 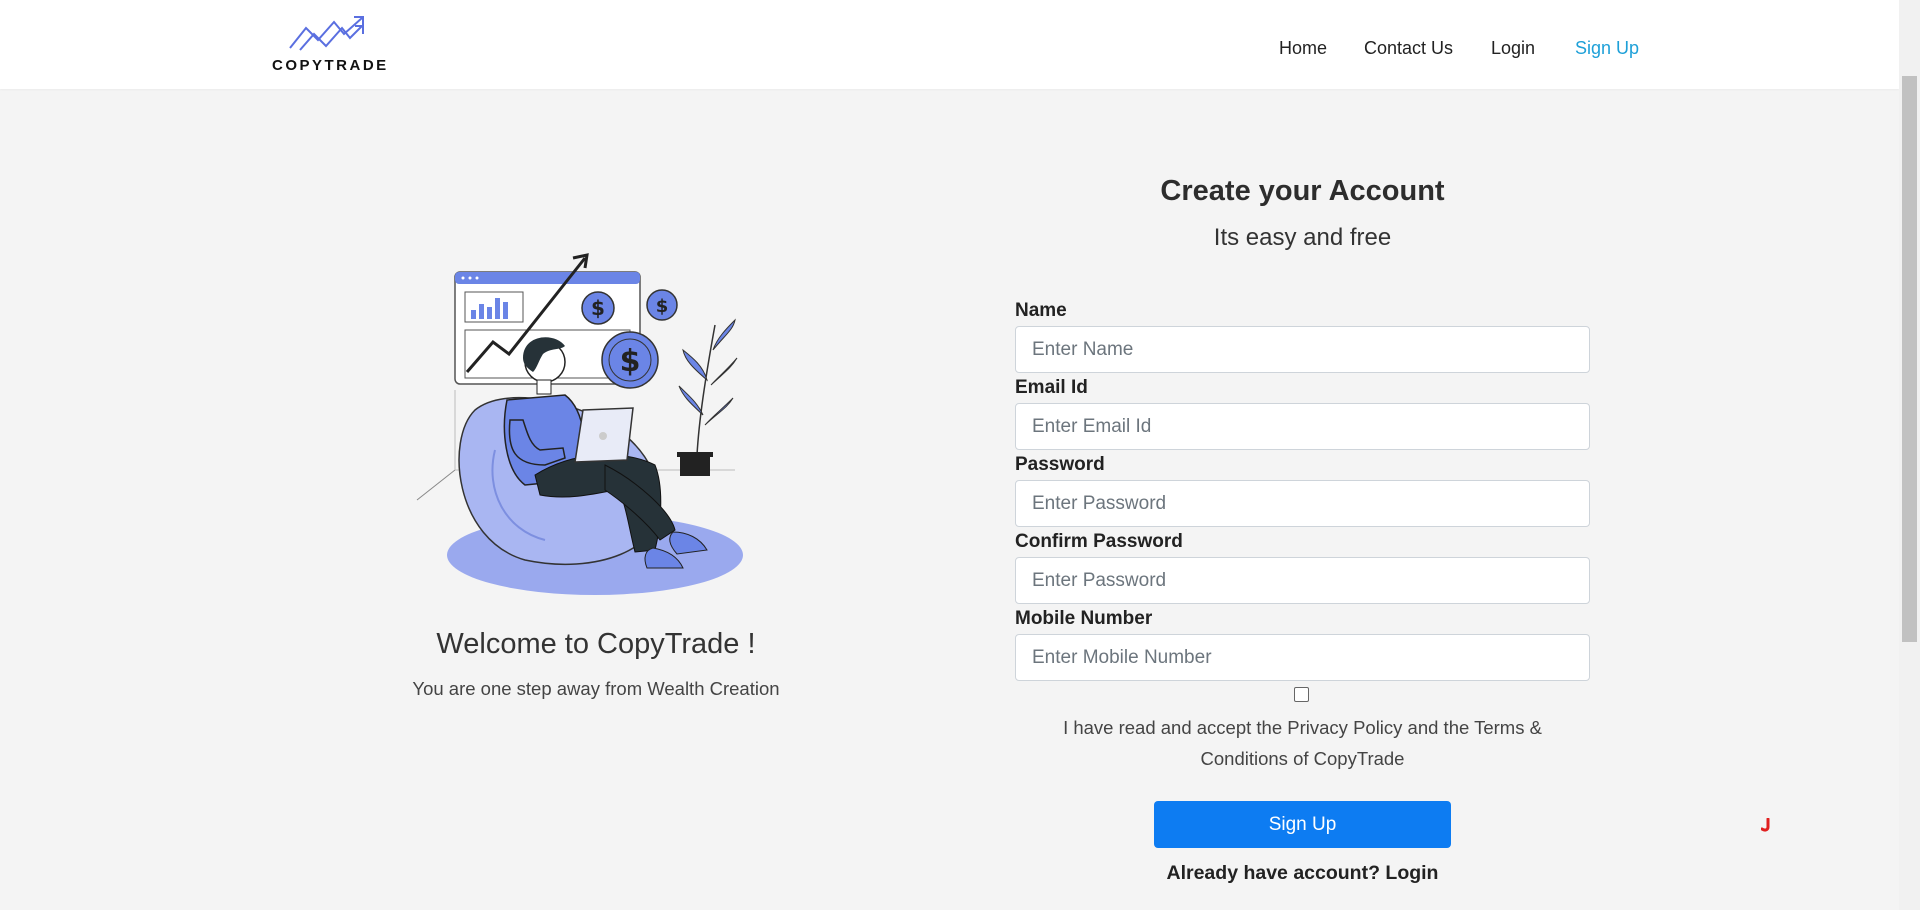 What do you see at coordinates (1607, 48) in the screenshot?
I see `nav-sign-up: Sign Up` at bounding box center [1607, 48].